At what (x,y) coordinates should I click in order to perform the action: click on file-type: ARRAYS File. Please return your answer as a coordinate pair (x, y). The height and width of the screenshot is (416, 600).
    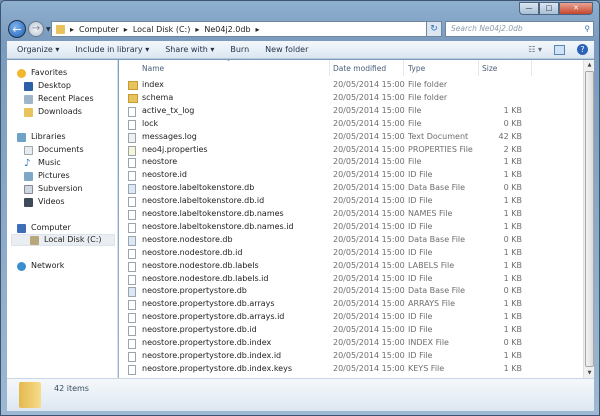
    Looking at the image, I should click on (432, 304).